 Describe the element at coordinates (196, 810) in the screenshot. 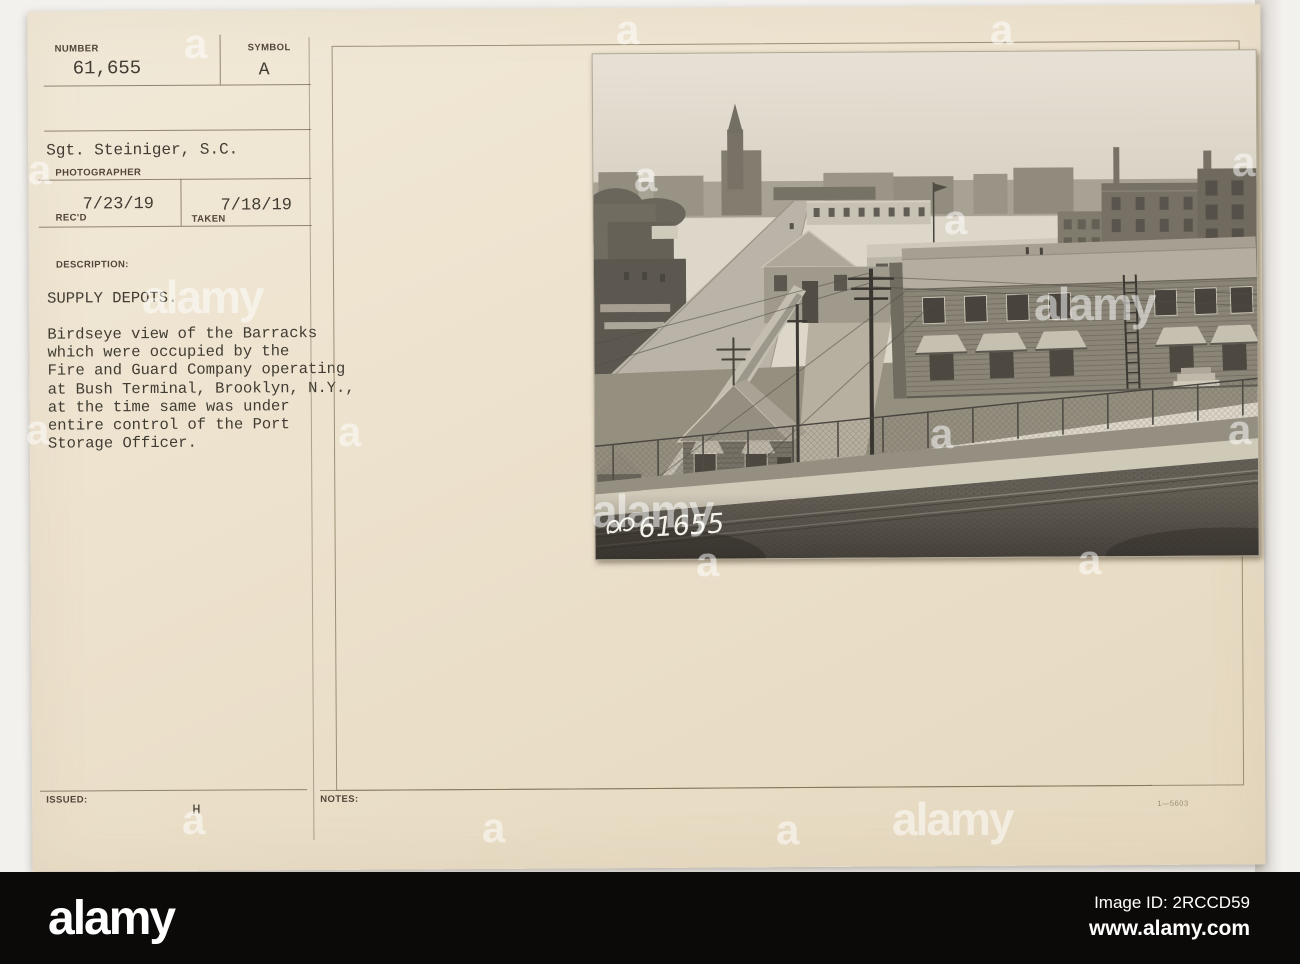

I see `issued-value: H` at that location.